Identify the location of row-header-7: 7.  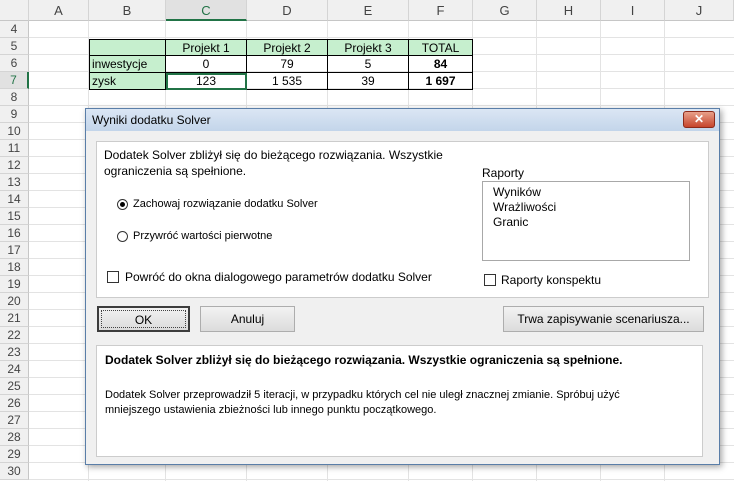
(14, 80).